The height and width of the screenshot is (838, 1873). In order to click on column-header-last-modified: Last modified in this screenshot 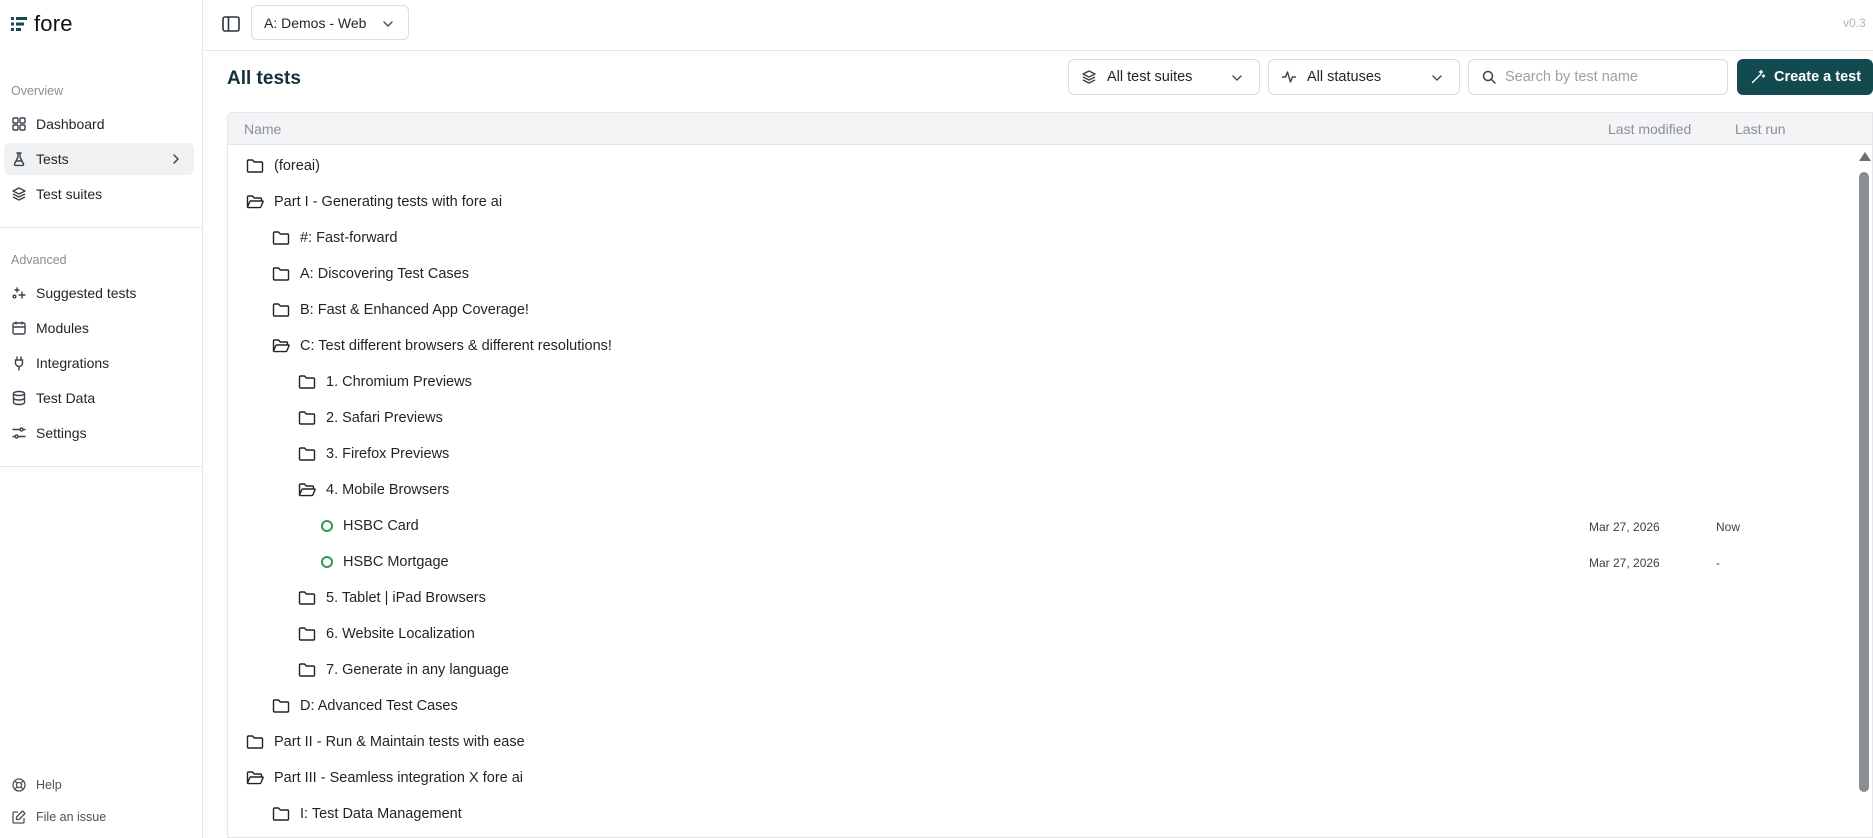, I will do `click(1649, 129)`.